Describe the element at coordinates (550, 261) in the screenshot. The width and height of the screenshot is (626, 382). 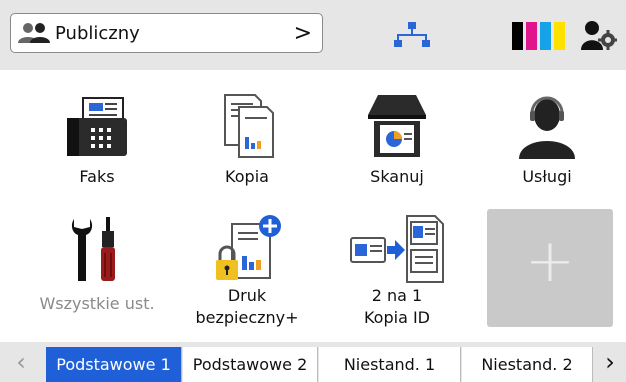
I see `plus-icon: +` at that location.